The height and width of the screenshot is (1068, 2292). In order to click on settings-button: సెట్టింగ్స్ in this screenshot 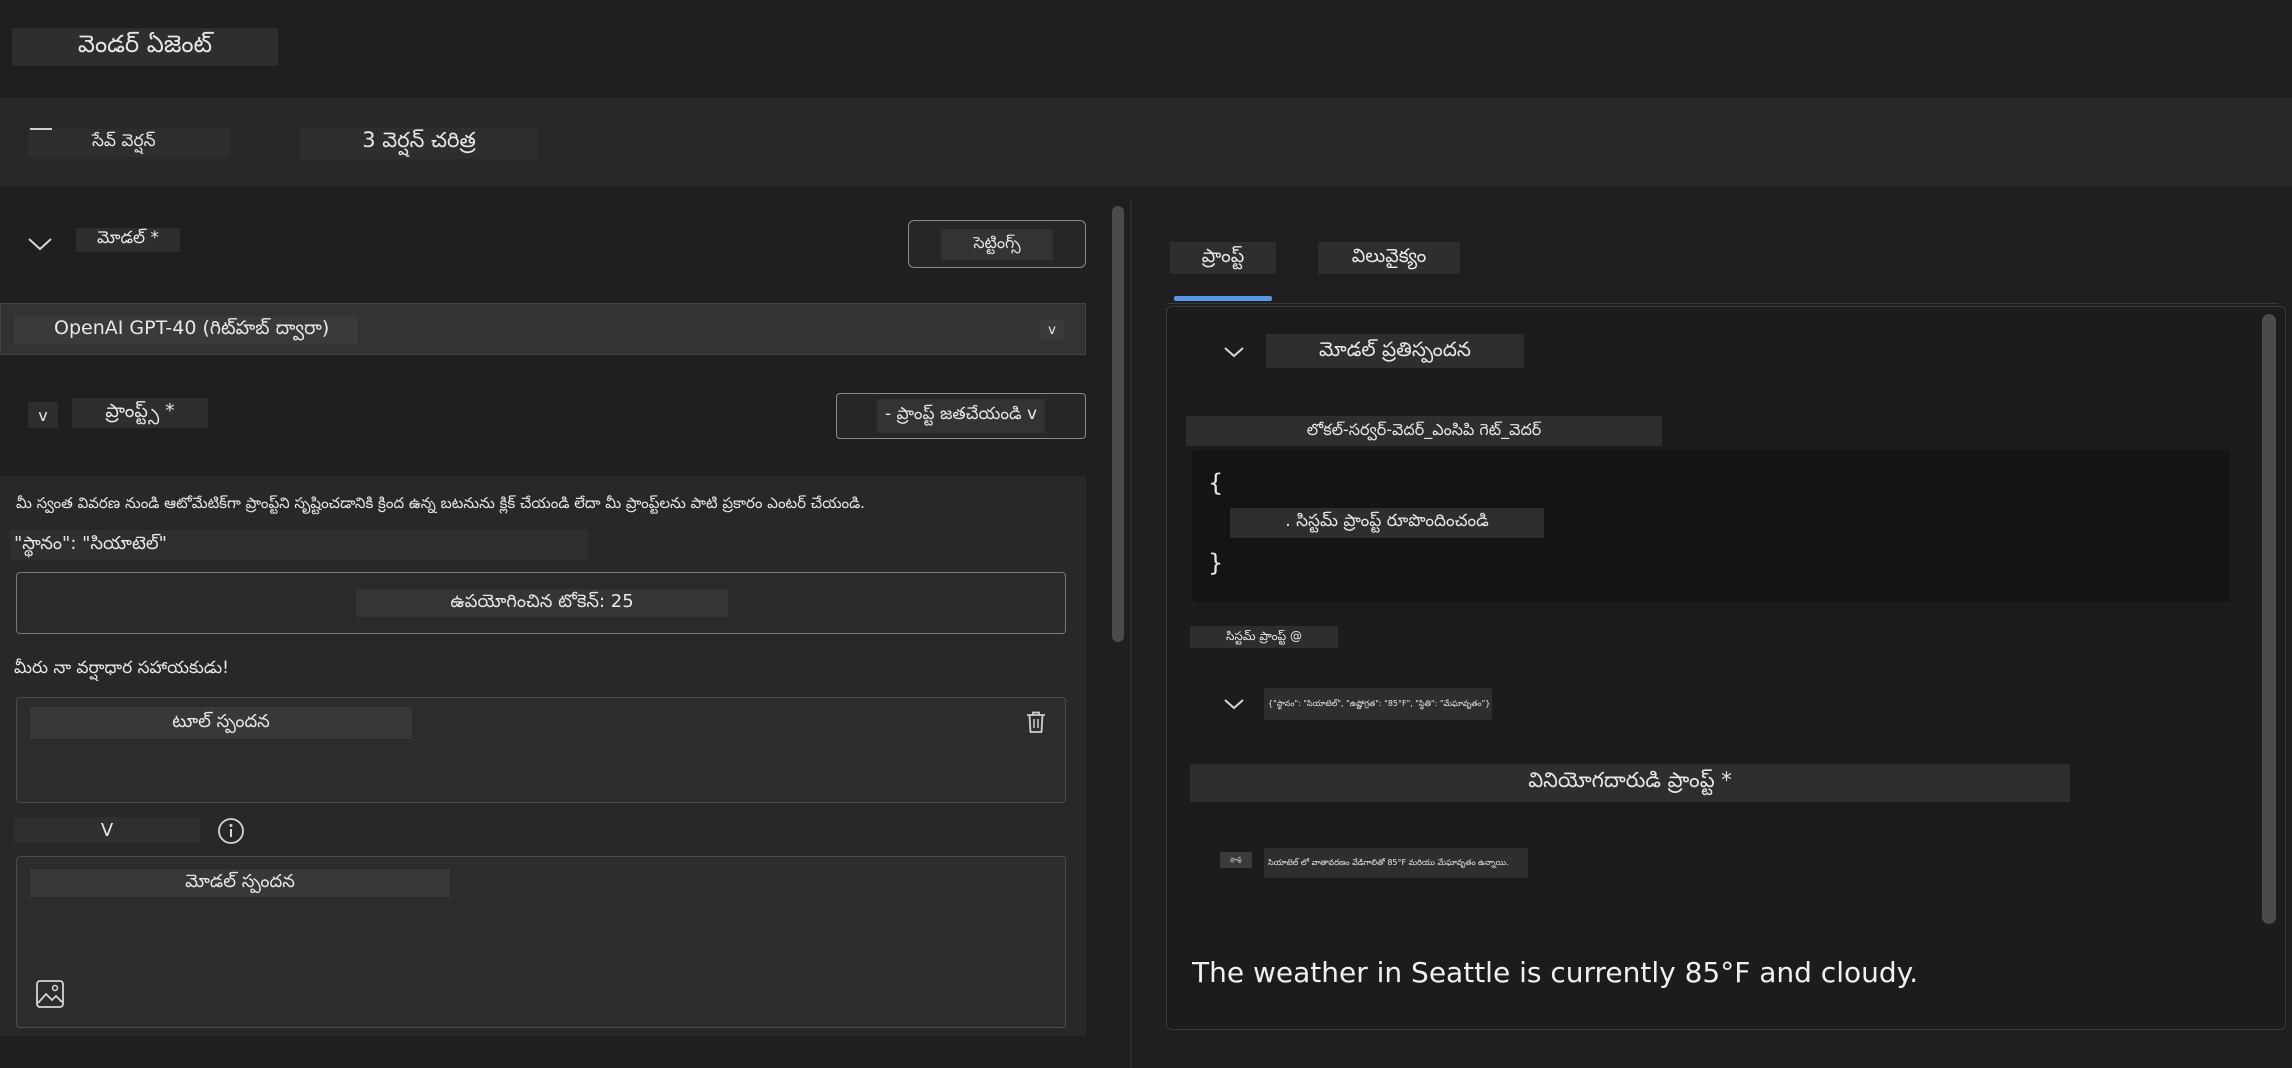, I will do `click(997, 244)`.